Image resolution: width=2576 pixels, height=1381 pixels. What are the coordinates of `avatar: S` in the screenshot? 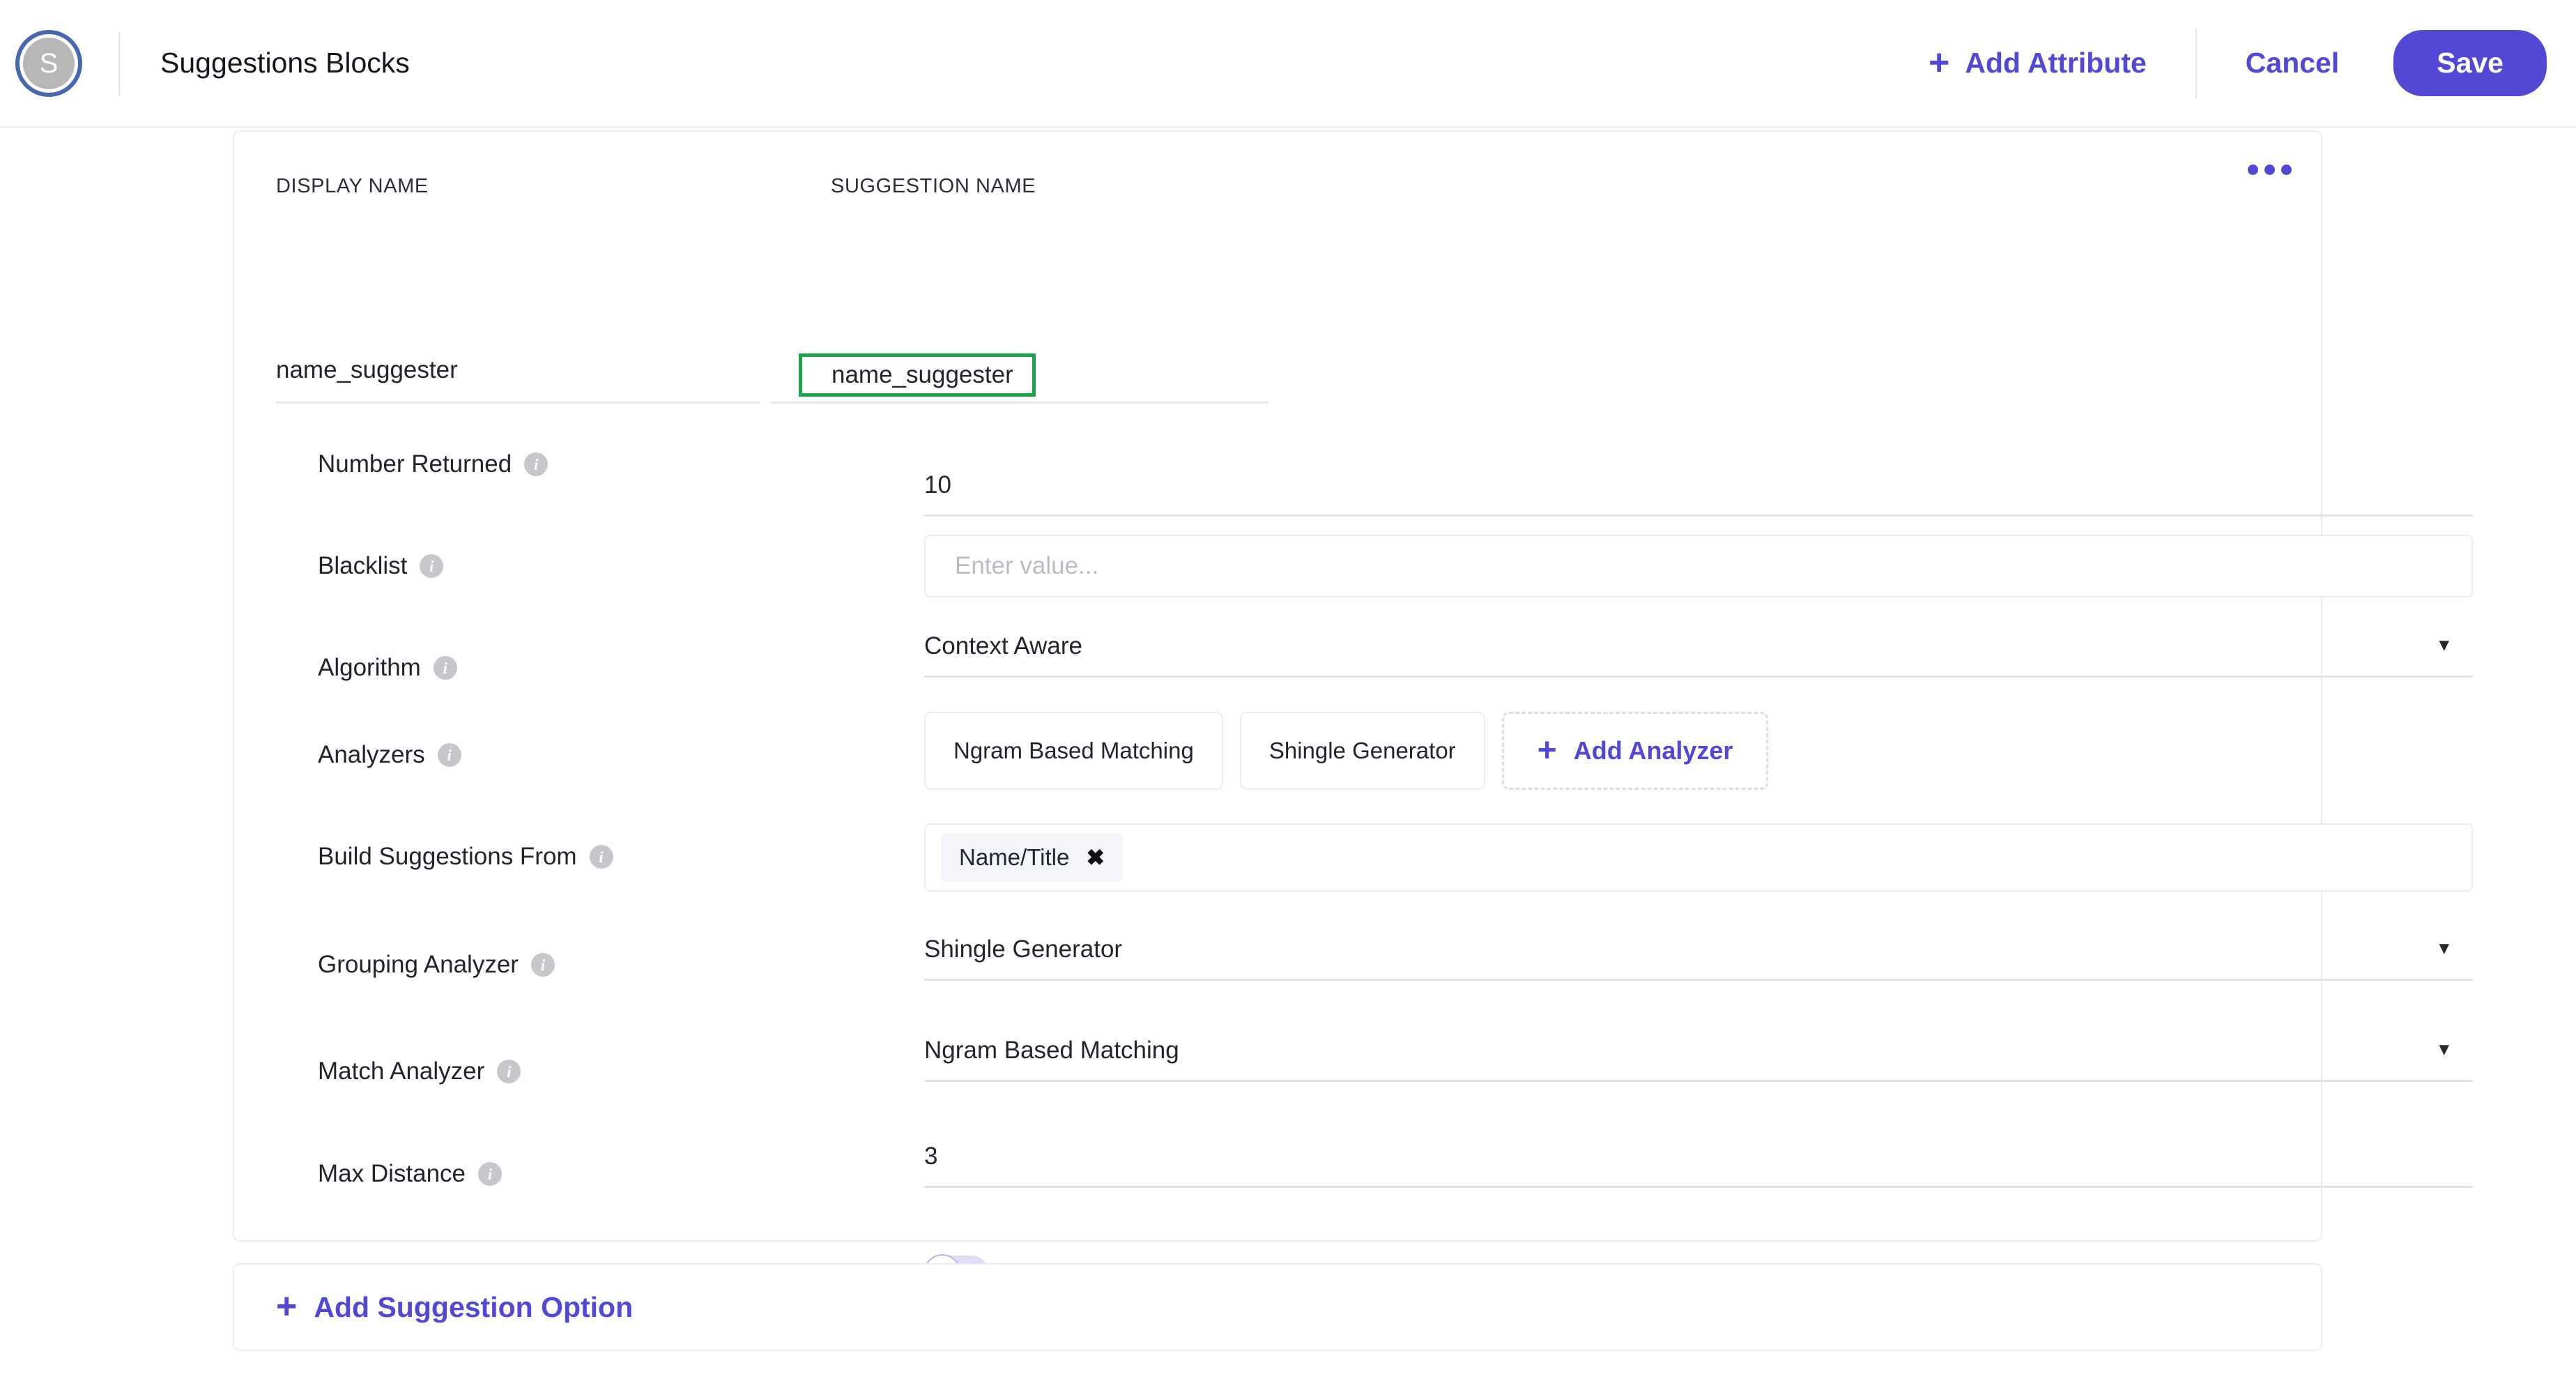 It's located at (48, 63).